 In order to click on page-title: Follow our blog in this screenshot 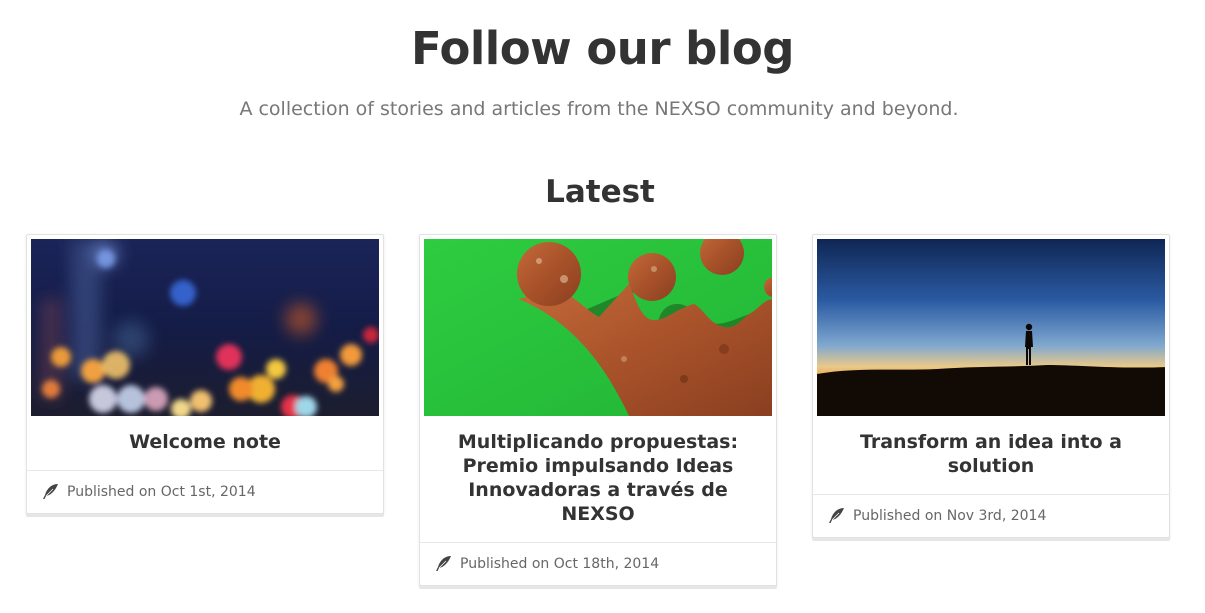, I will do `click(602, 48)`.